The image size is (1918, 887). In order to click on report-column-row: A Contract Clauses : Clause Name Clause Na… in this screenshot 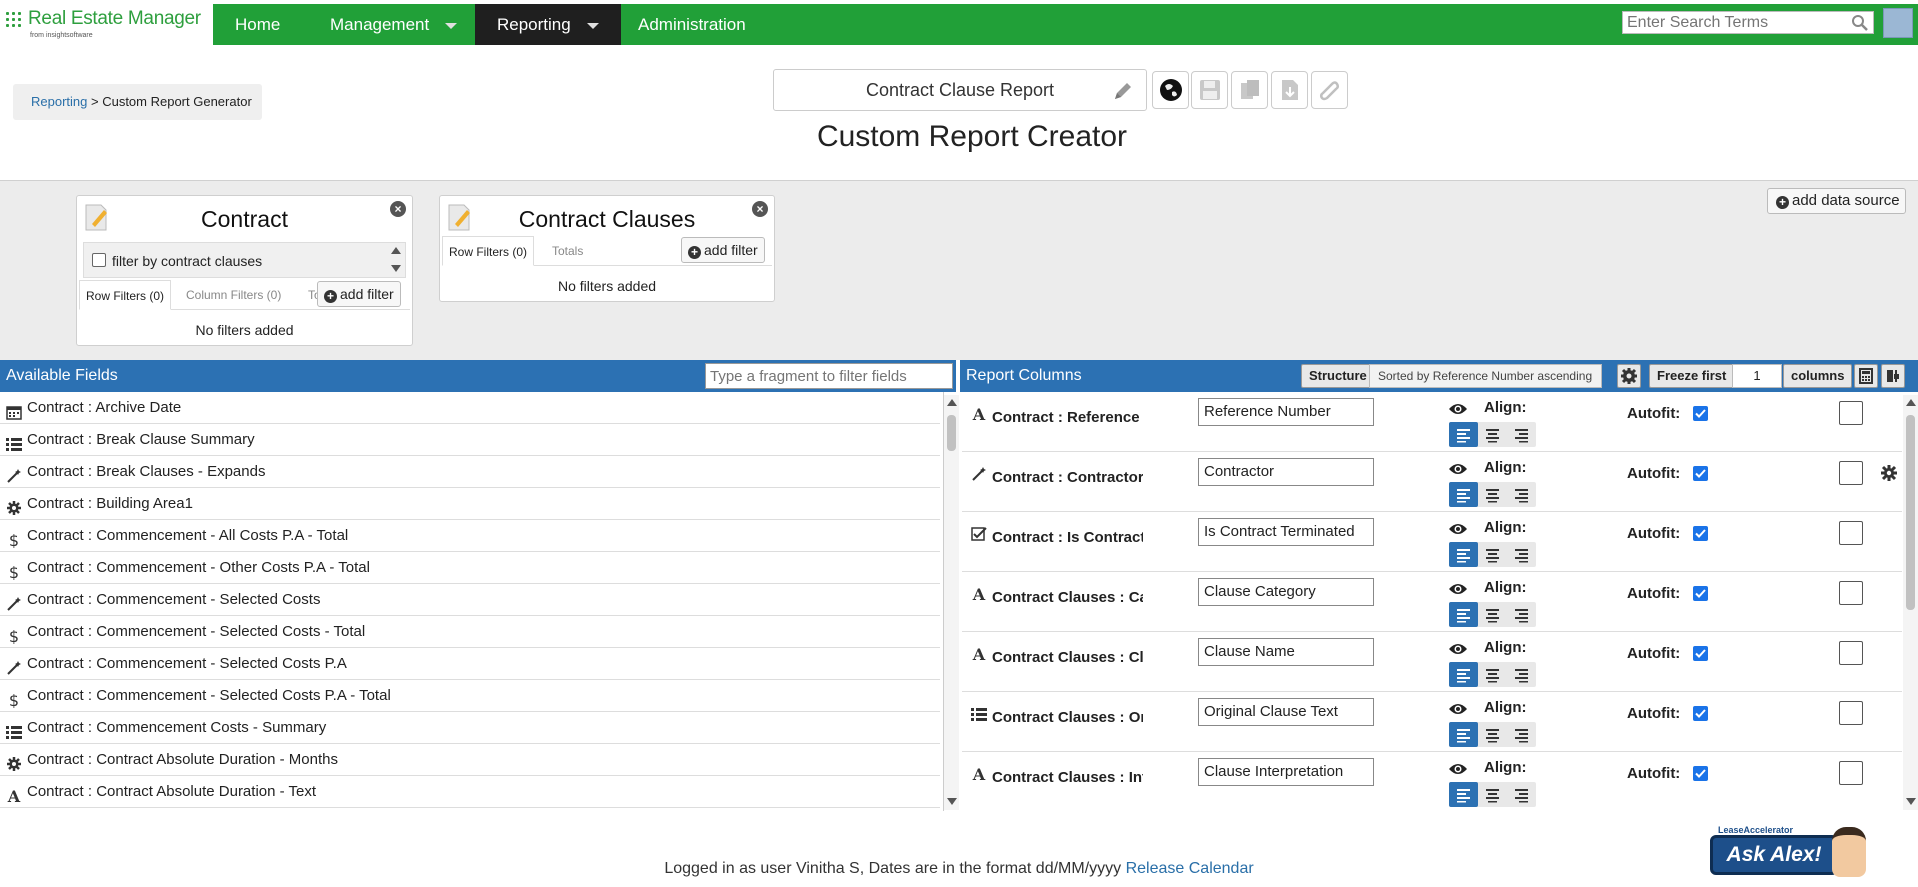, I will do `click(1432, 662)`.